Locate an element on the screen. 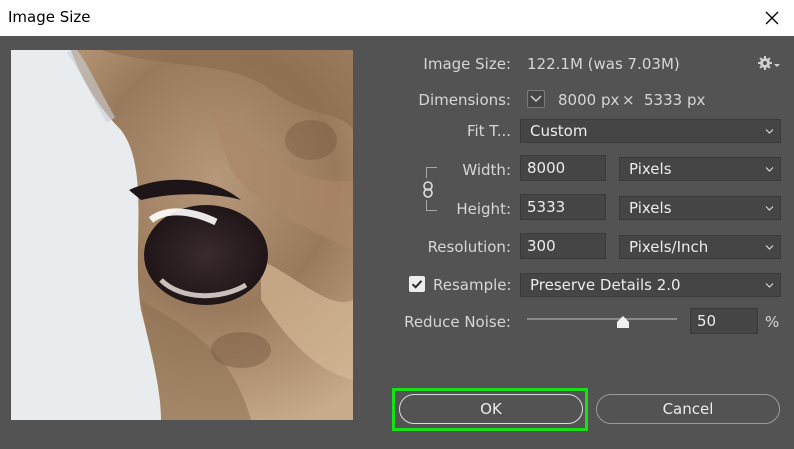 This screenshot has height=449, width=794. height-value: 5333 is located at coordinates (546, 207).